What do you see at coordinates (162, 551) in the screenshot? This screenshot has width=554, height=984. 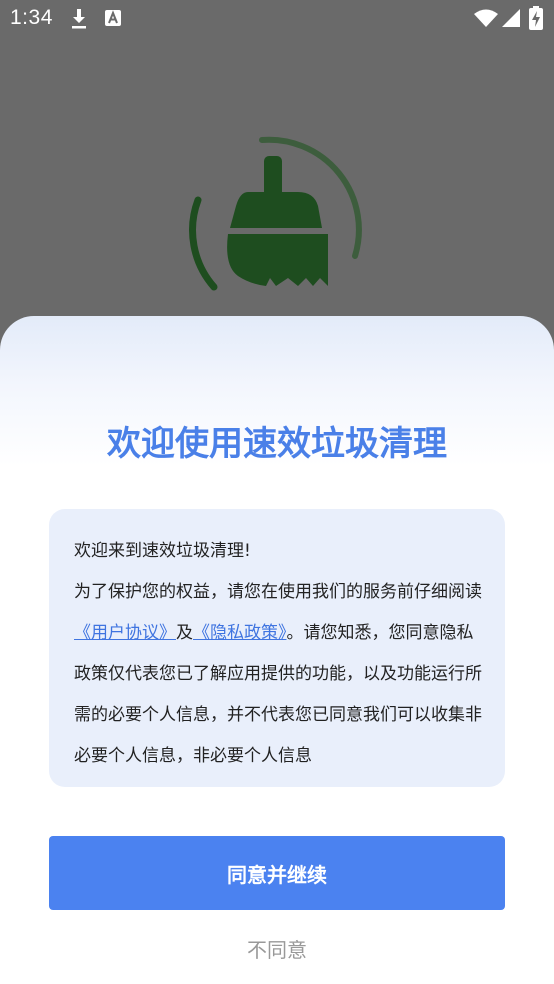 I see `welcome-text: 欢迎来到速效垃圾清理!` at bounding box center [162, 551].